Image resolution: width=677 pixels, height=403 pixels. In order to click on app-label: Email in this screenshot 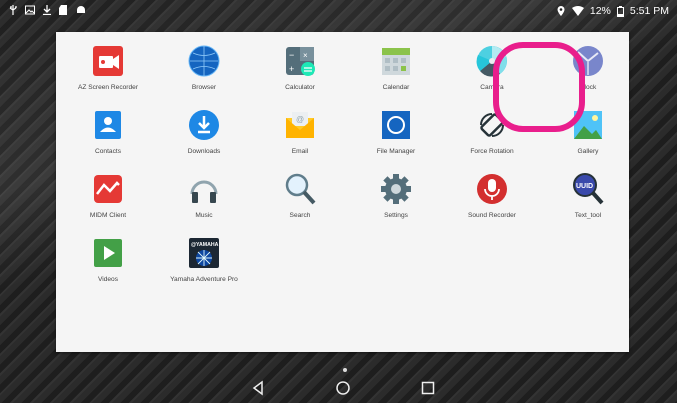, I will do `click(300, 151)`.